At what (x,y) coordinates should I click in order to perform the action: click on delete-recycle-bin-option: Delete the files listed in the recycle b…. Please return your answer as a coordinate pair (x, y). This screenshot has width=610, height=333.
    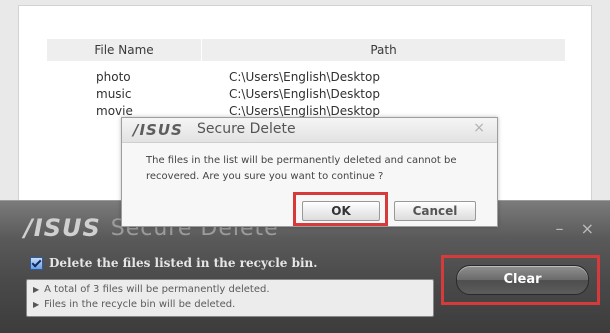
    Looking at the image, I should click on (173, 263).